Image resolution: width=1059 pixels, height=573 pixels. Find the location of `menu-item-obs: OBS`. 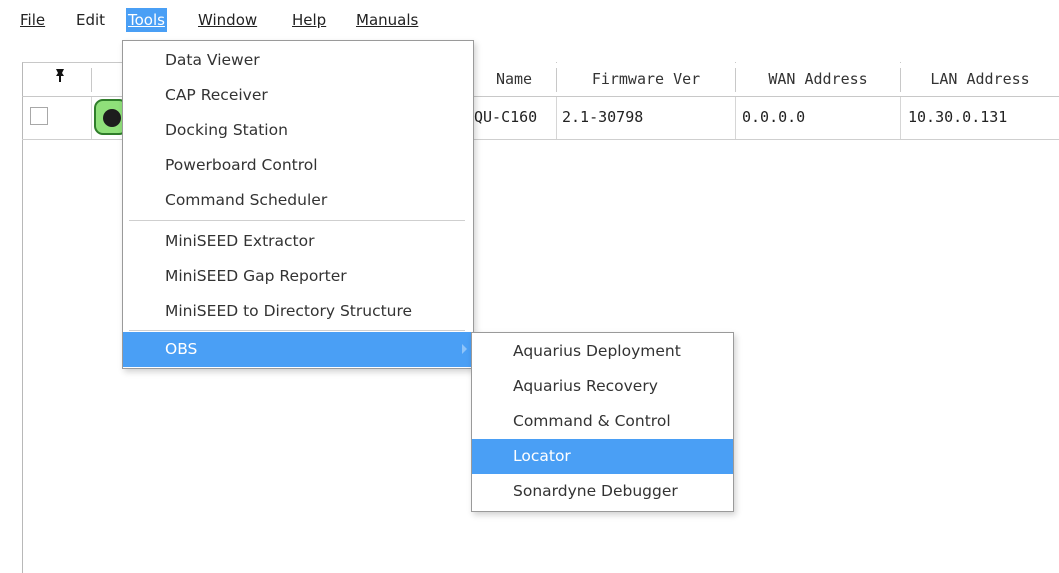

menu-item-obs: OBS is located at coordinates (298, 349).